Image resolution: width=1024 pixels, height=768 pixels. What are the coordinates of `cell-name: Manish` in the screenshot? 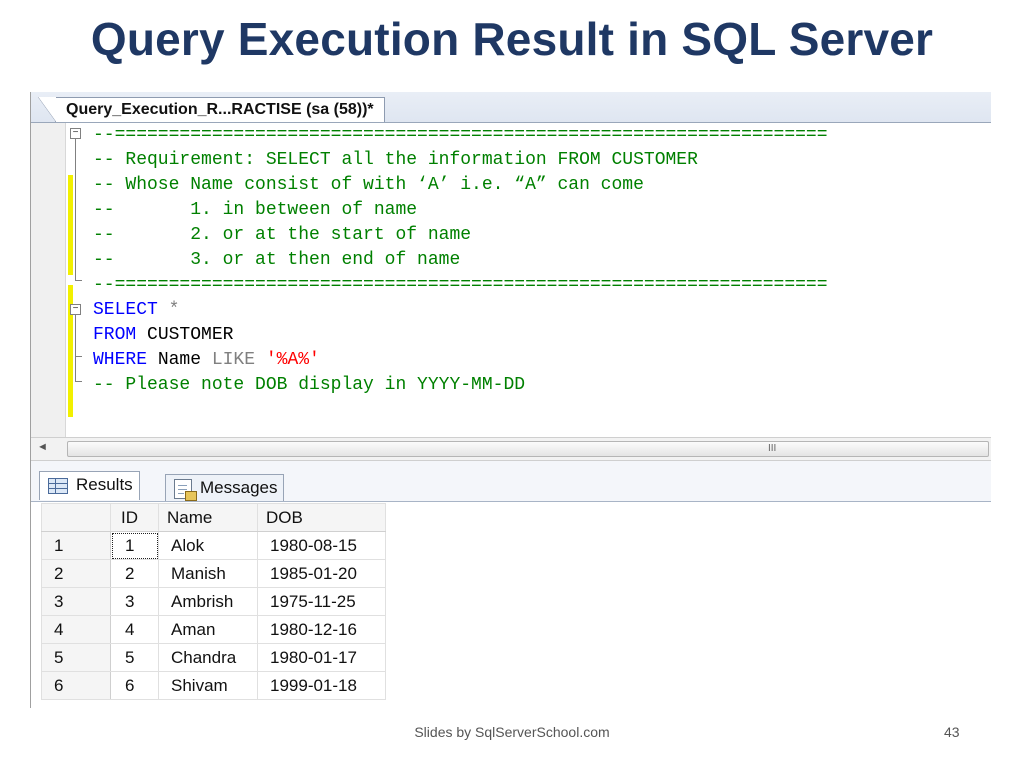 It's located at (208, 573).